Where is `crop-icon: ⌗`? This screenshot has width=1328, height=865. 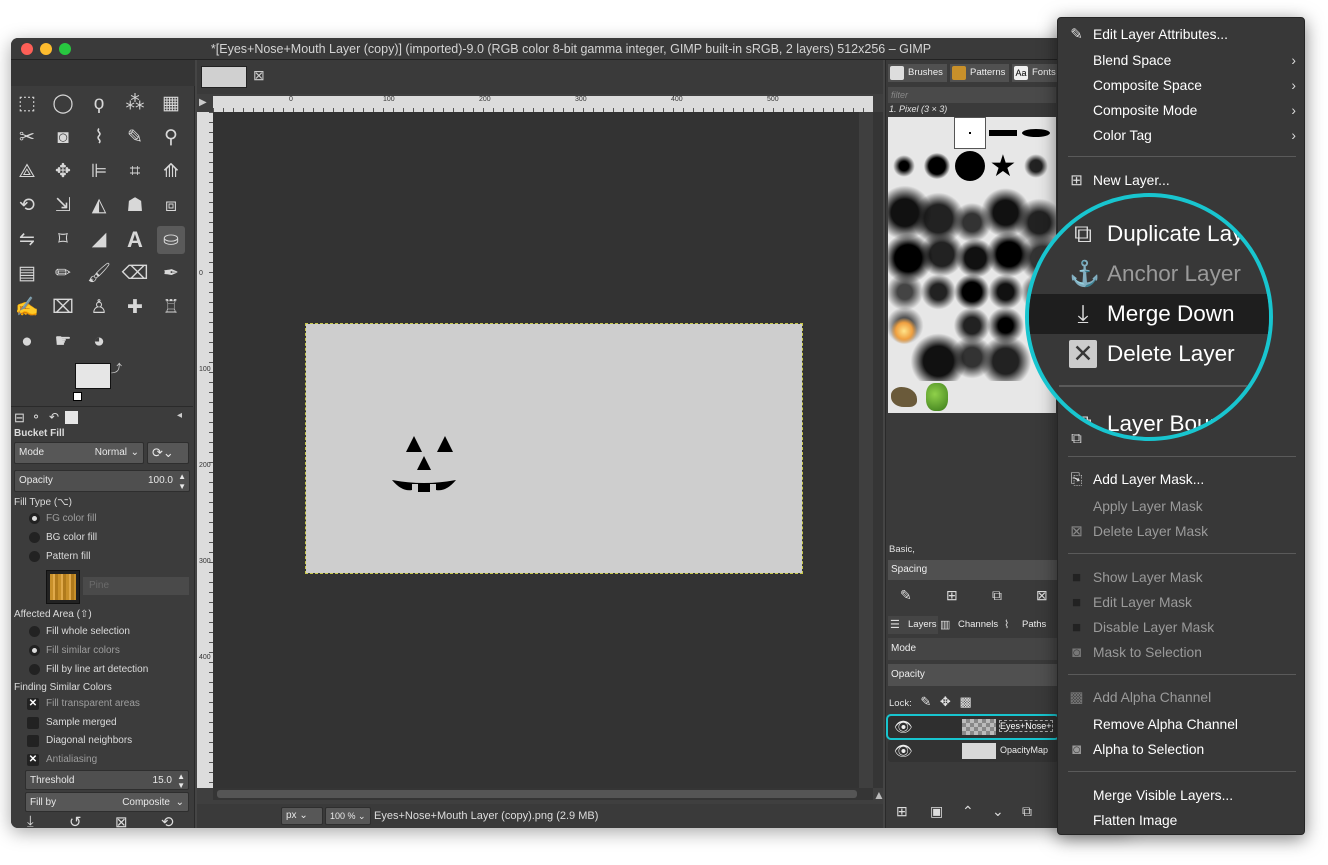
crop-icon: ⌗ is located at coordinates (135, 172).